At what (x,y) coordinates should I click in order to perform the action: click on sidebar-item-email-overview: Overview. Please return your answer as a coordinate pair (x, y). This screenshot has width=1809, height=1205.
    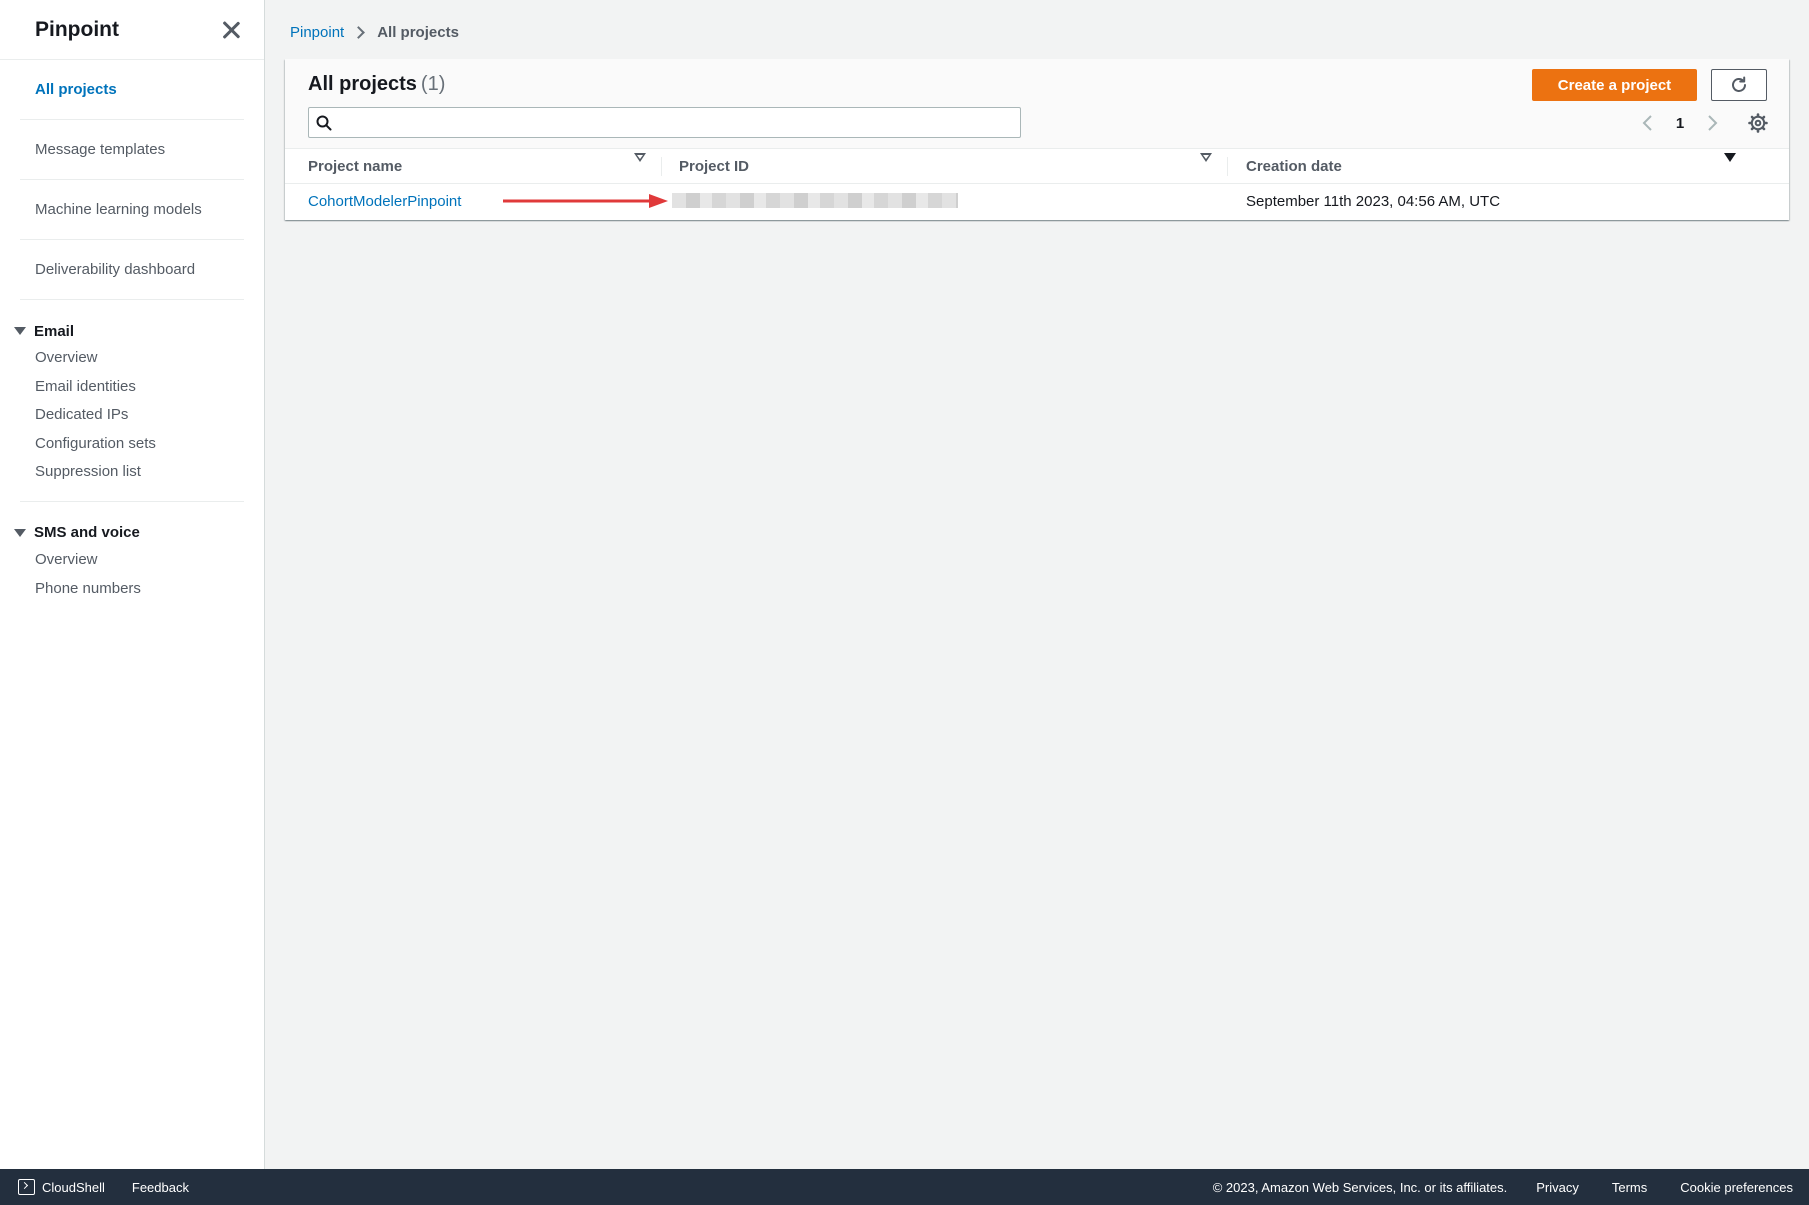
    Looking at the image, I should click on (129, 358).